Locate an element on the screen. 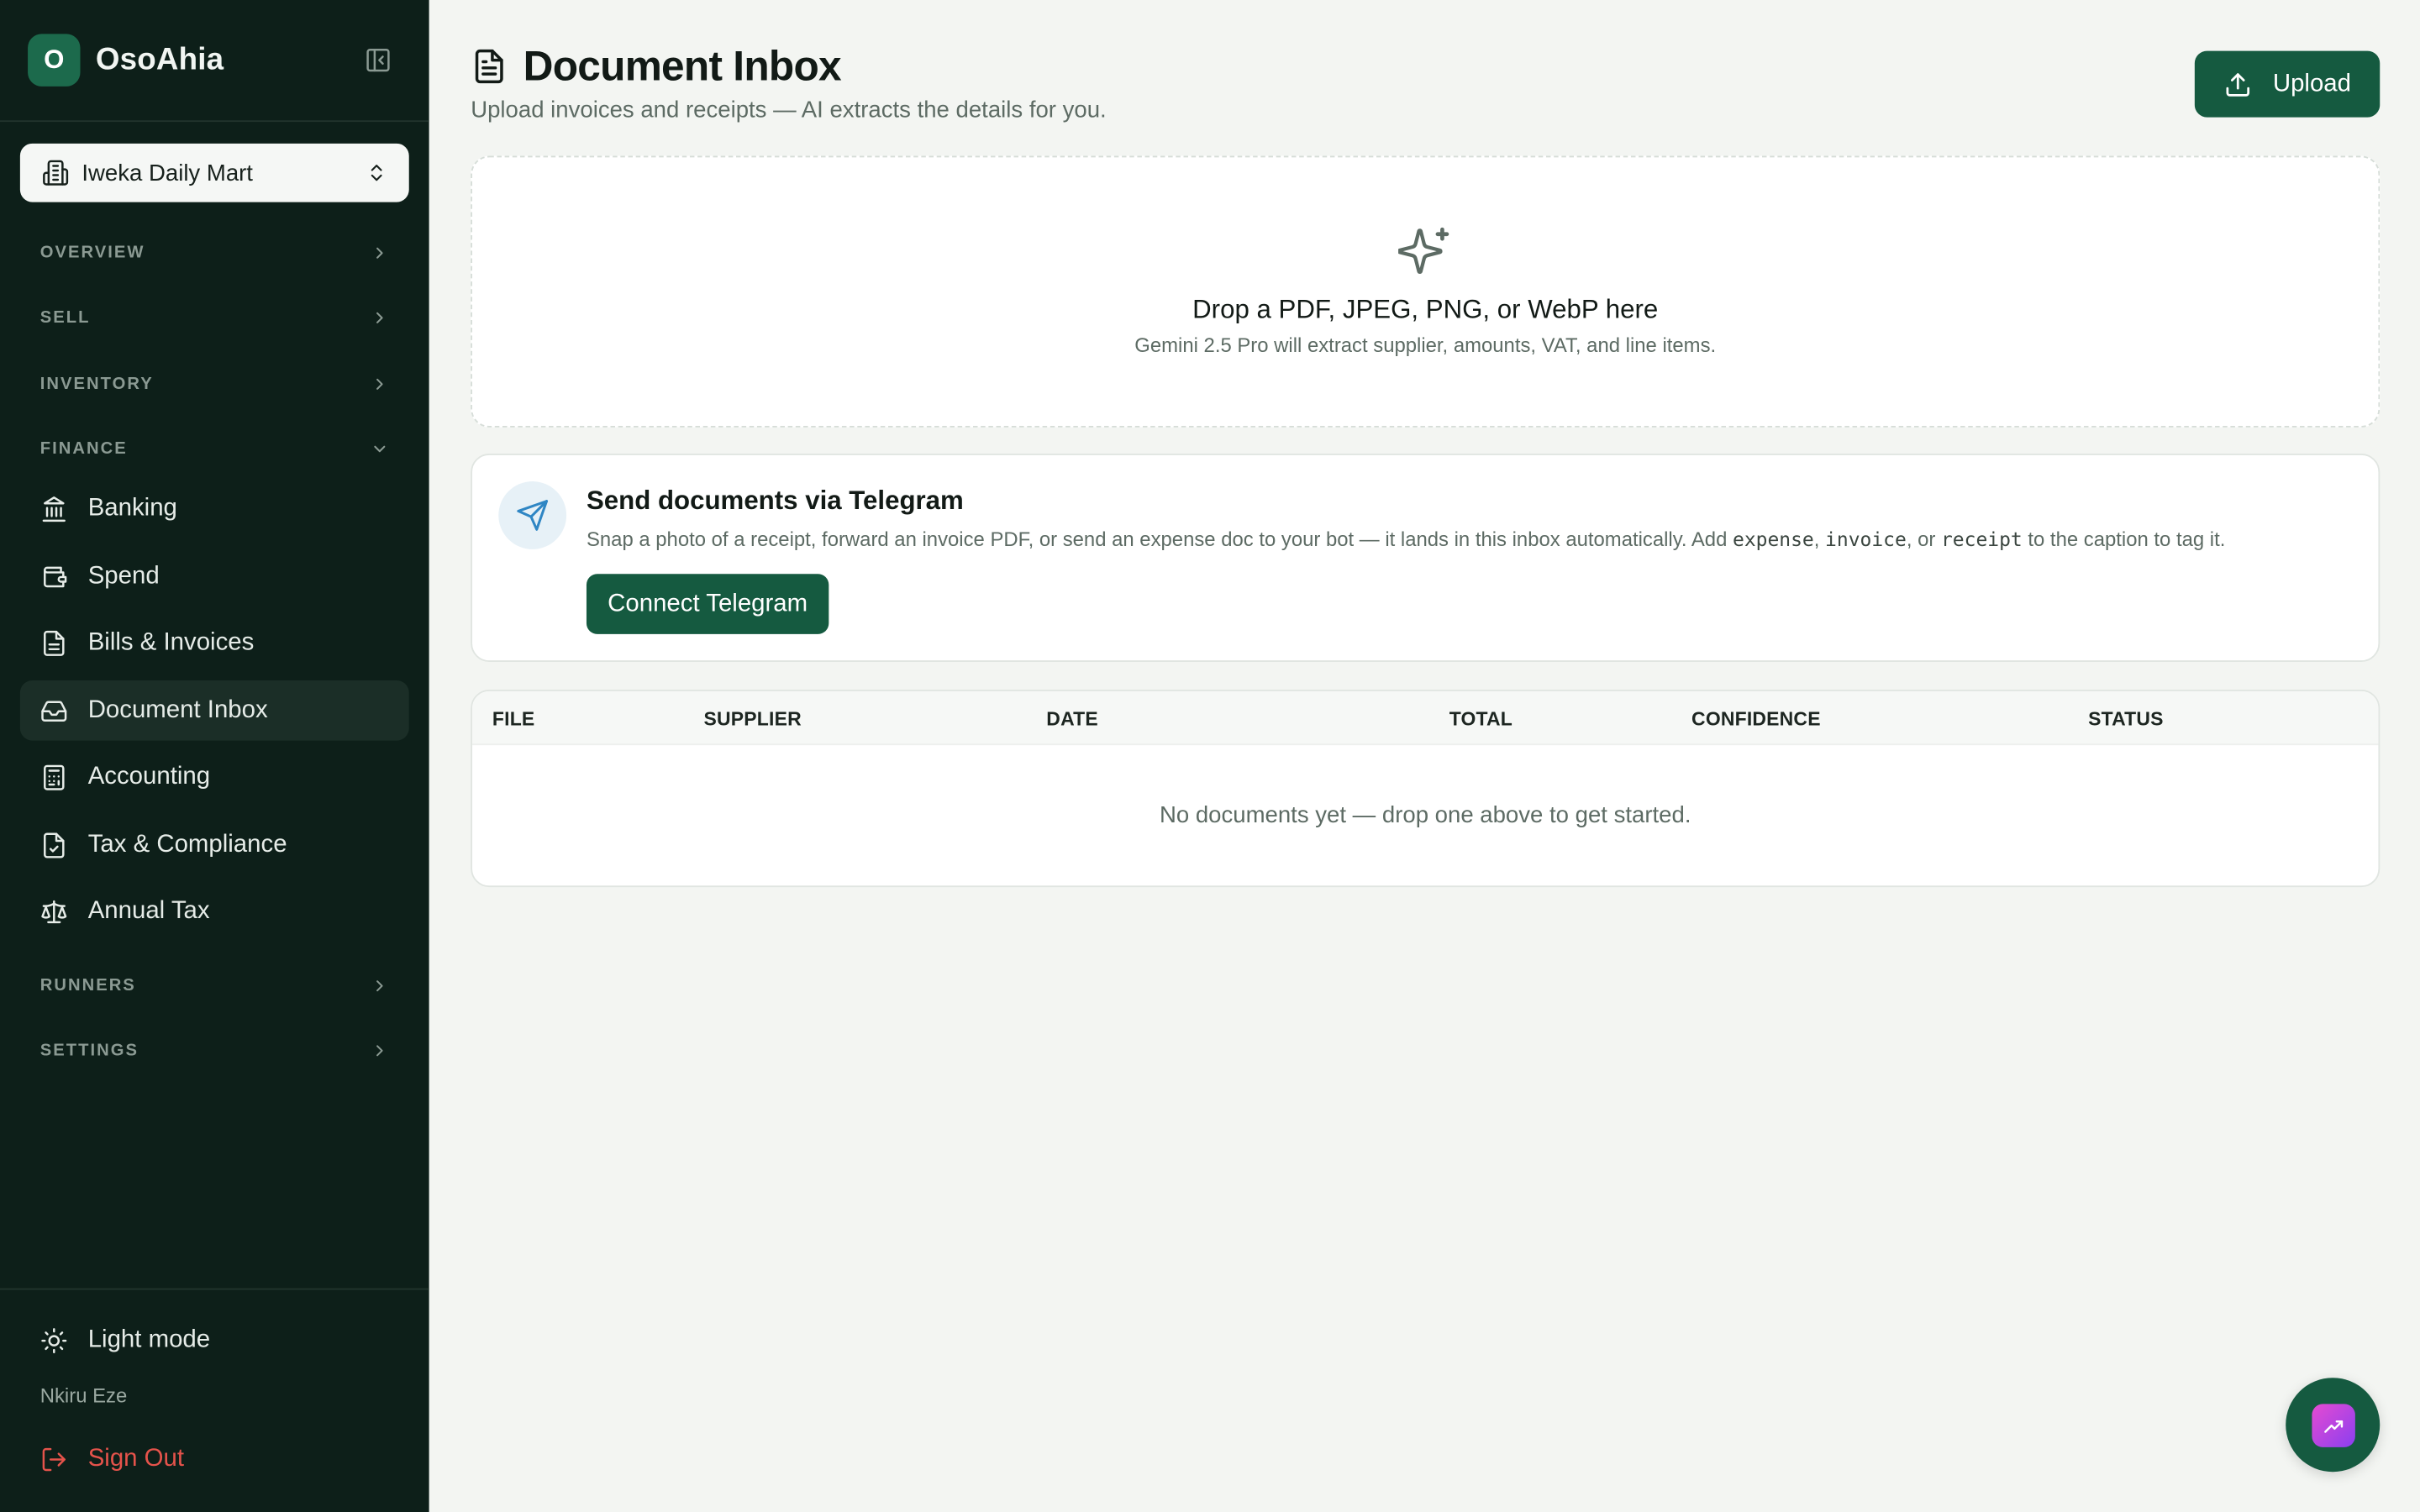 The height and width of the screenshot is (1512, 2420). sidebar-item-document-inbox: Document Inbox is located at coordinates (214, 710).